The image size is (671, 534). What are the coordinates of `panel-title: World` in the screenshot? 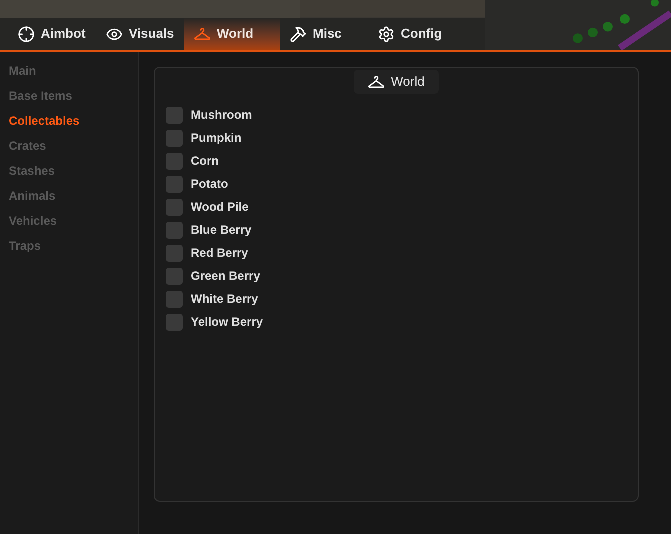 It's located at (408, 82).